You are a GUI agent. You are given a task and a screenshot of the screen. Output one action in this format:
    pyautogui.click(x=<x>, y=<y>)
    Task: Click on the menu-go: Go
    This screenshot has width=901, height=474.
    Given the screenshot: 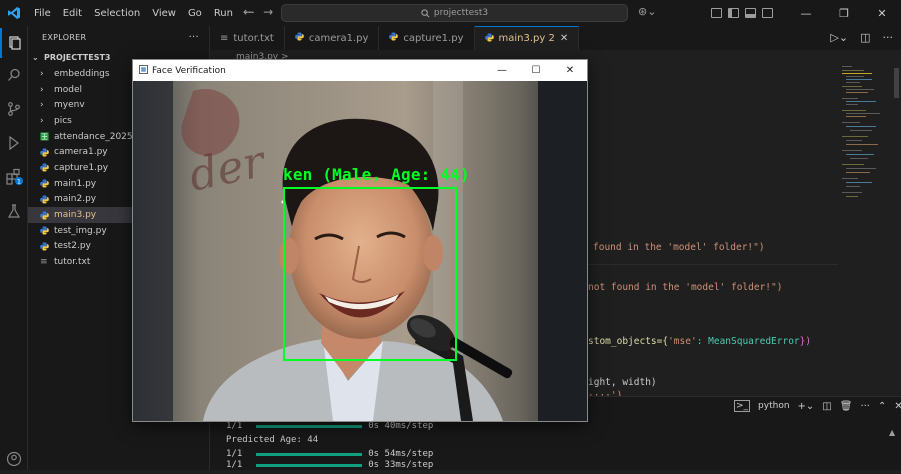 What is the action you would take?
    pyautogui.click(x=195, y=13)
    